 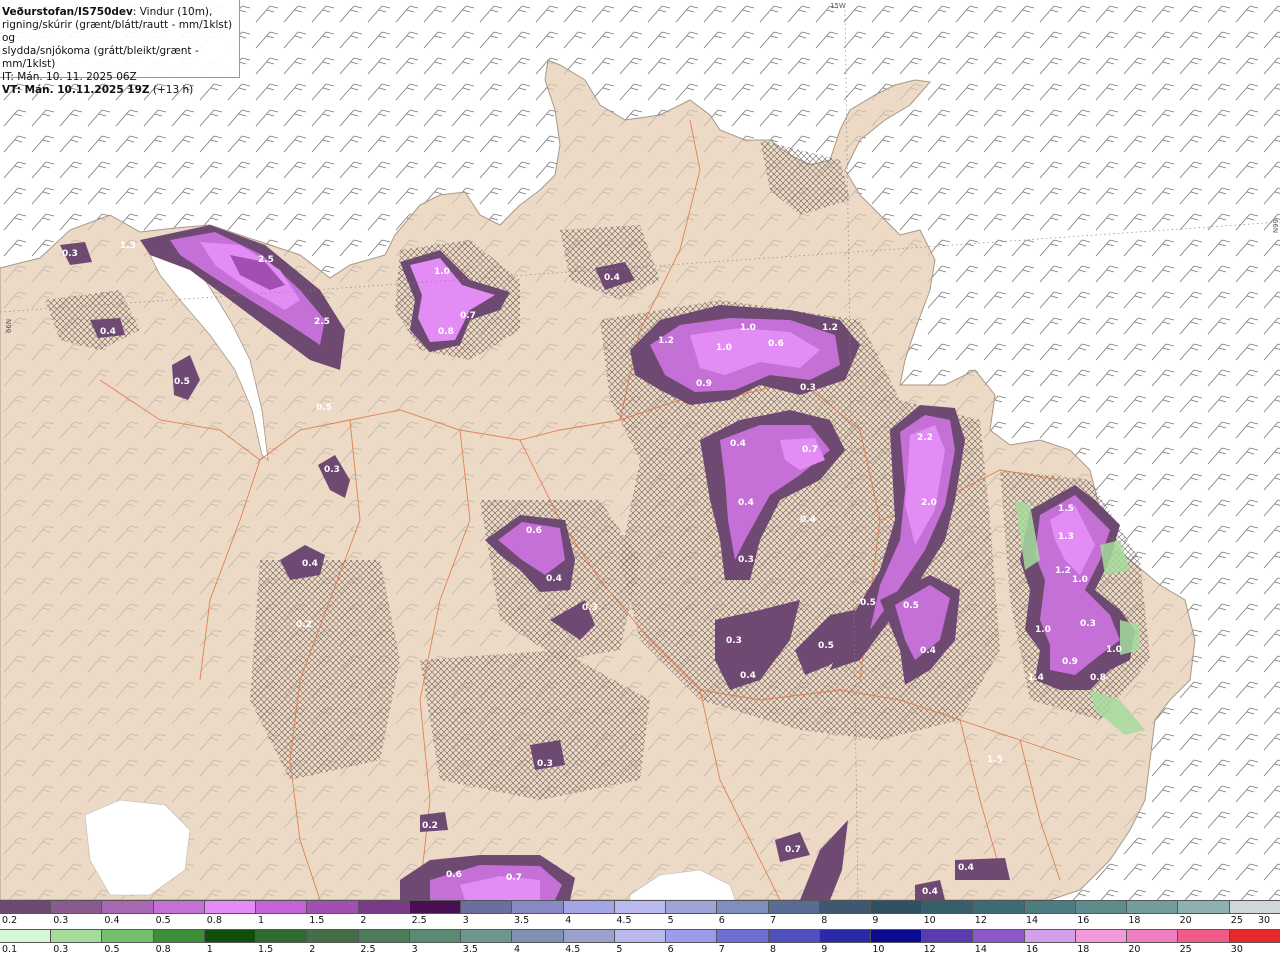 I want to click on title-line-1: Veðurstofan/IS750dev: Vindur (10m),, so click(x=119, y=12).